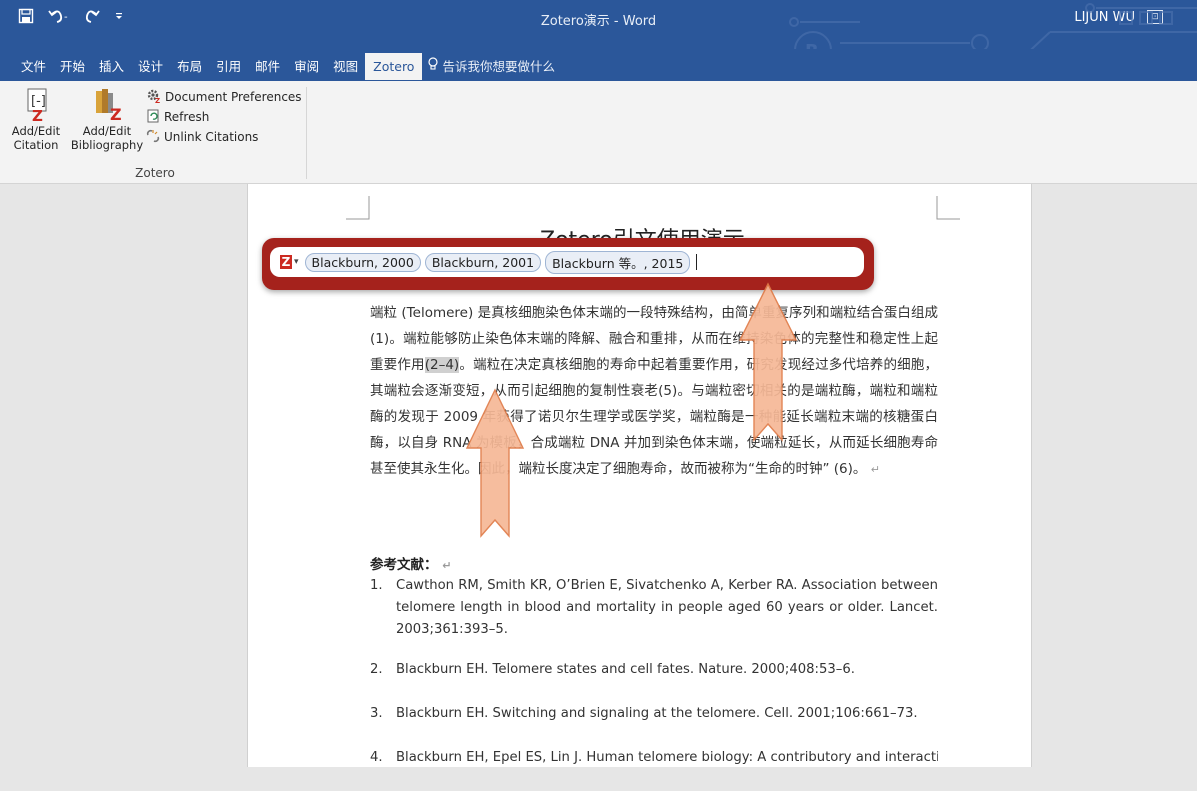 This screenshot has height=791, width=1197. What do you see at coordinates (442, 365) in the screenshot?
I see `highlighted-citation: (2–4)` at bounding box center [442, 365].